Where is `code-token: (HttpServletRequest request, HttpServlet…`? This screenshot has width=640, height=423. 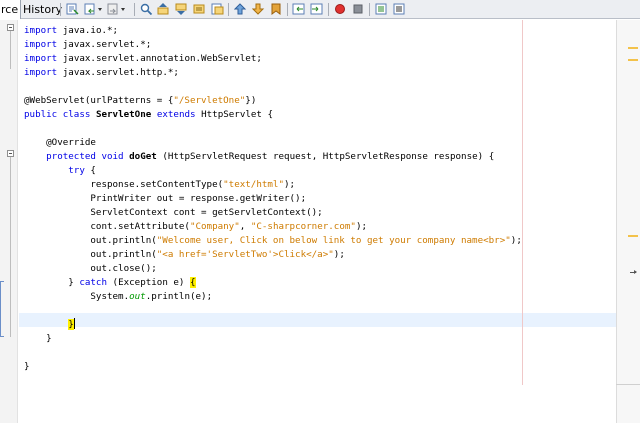
code-token: (HttpServletRequest request, HttpServlet… is located at coordinates (328, 156).